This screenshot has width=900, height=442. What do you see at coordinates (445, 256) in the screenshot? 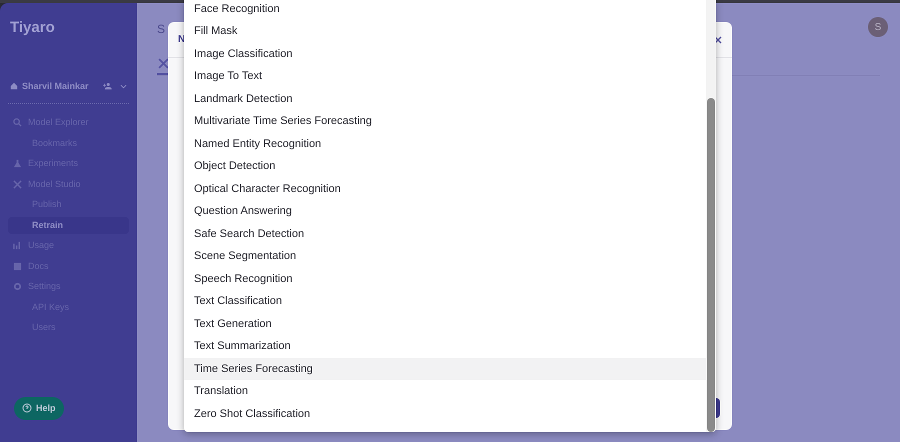
I see `dropdown-option: Scene Segmentation` at bounding box center [445, 256].